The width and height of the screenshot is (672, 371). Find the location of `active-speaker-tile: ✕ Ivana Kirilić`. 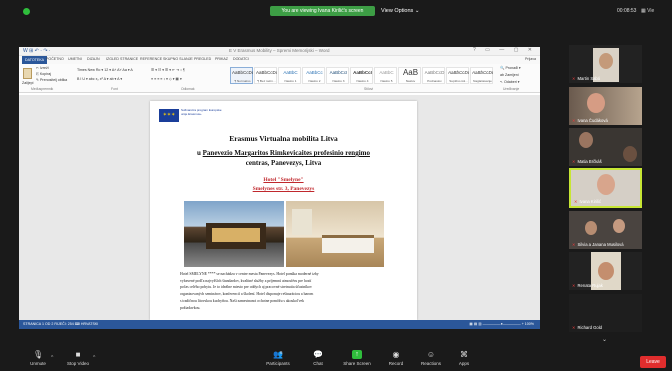

active-speaker-tile: ✕ Ivana Kirilić is located at coordinates (605, 188).